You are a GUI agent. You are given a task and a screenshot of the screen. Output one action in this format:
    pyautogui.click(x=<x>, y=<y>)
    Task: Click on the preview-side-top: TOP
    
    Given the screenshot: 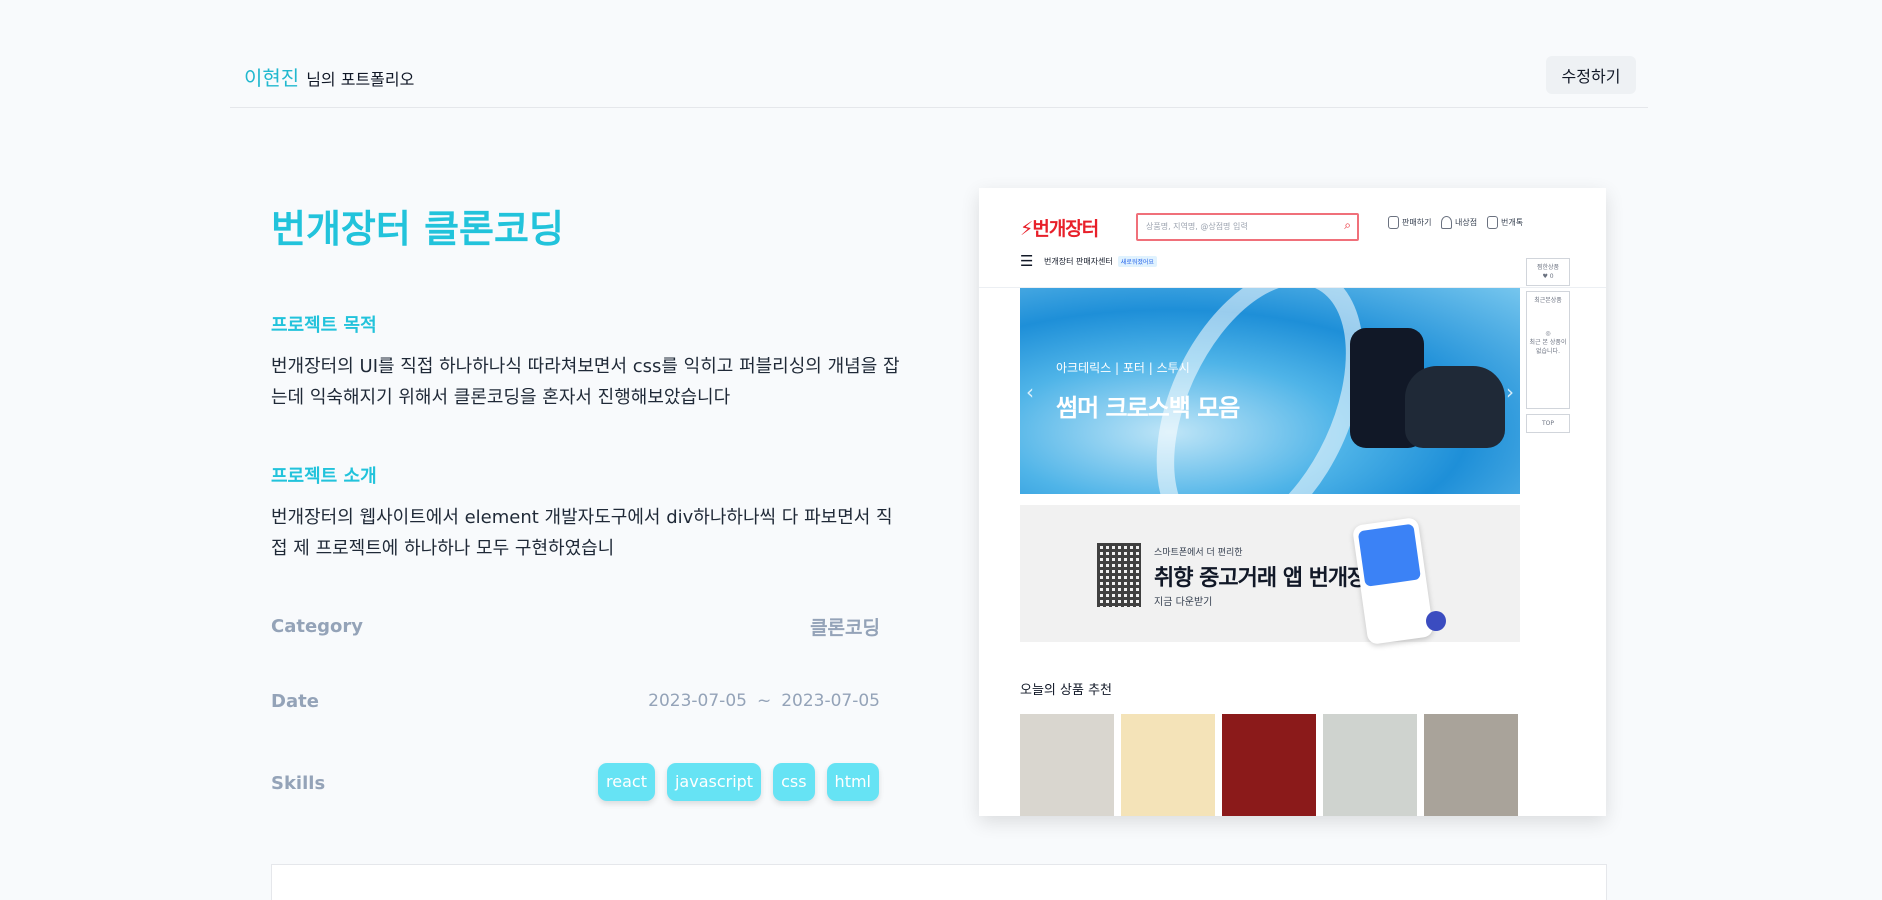 What is the action you would take?
    pyautogui.click(x=1548, y=423)
    